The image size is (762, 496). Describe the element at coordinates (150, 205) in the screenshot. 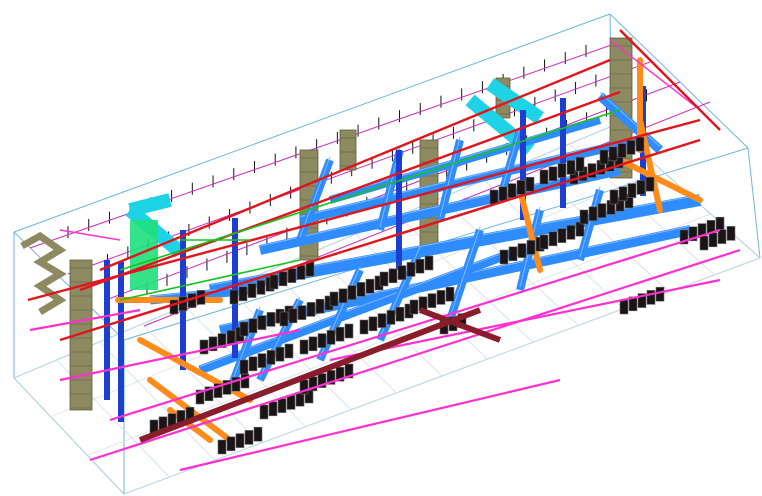

I see `return-duct` at that location.